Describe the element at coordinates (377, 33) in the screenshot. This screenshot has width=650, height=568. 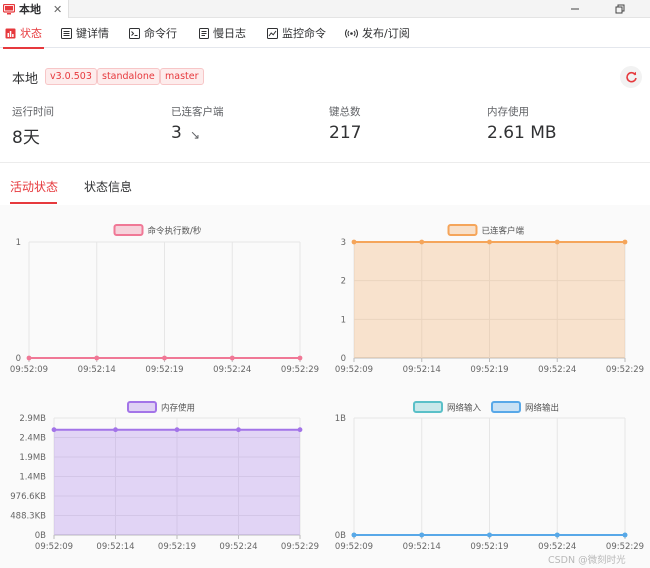
I see `tab-pubsub: 发布/订阅` at that location.